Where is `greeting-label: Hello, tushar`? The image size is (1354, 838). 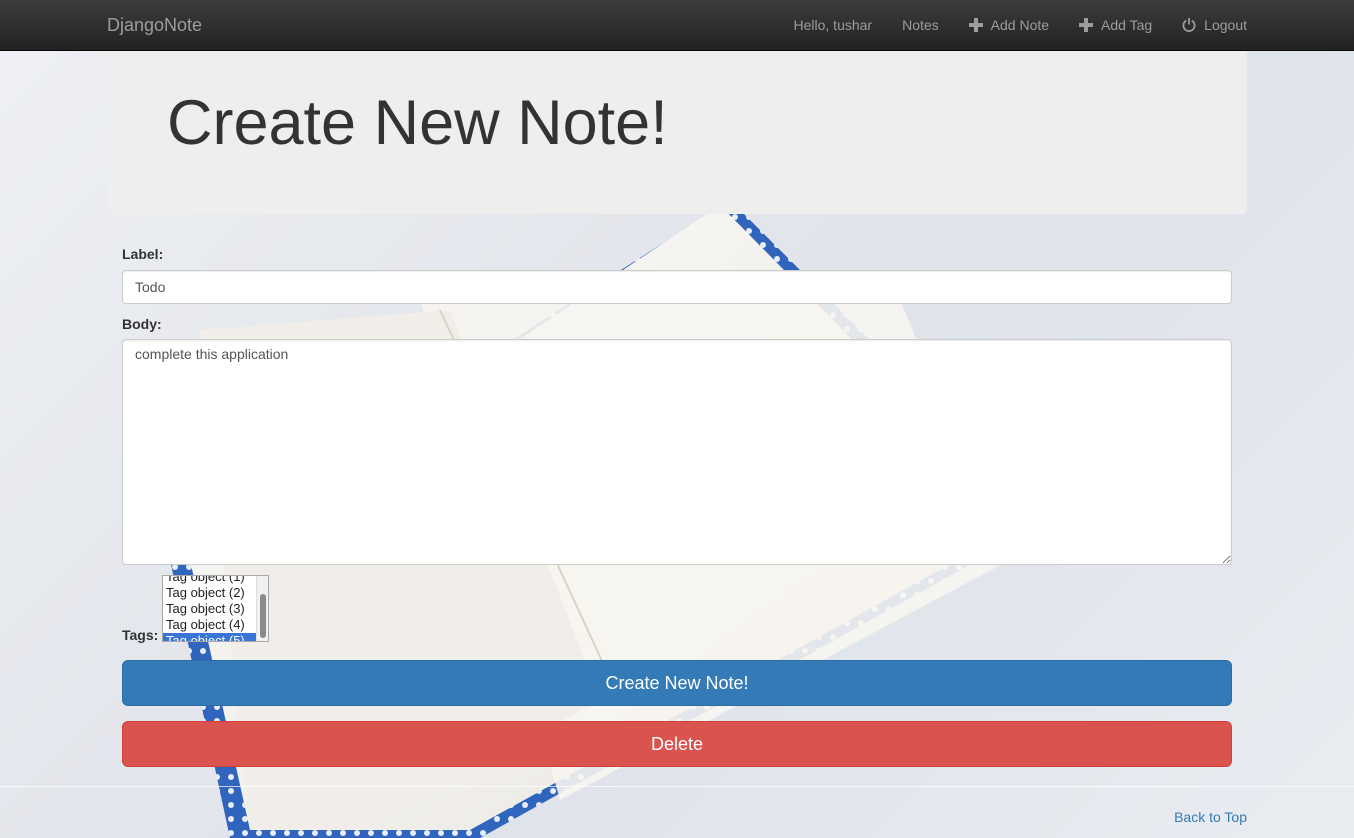 greeting-label: Hello, tushar is located at coordinates (833, 25).